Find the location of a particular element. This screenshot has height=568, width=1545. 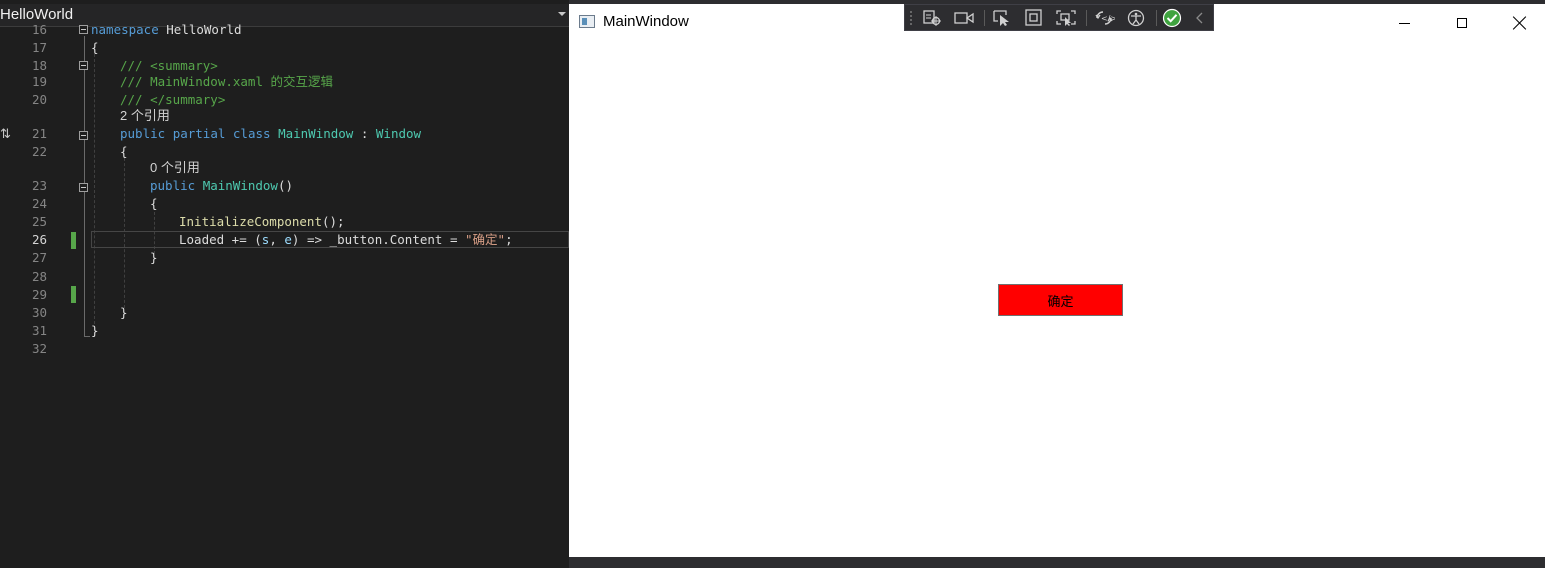

code-line: 24 { is located at coordinates (284, 204).